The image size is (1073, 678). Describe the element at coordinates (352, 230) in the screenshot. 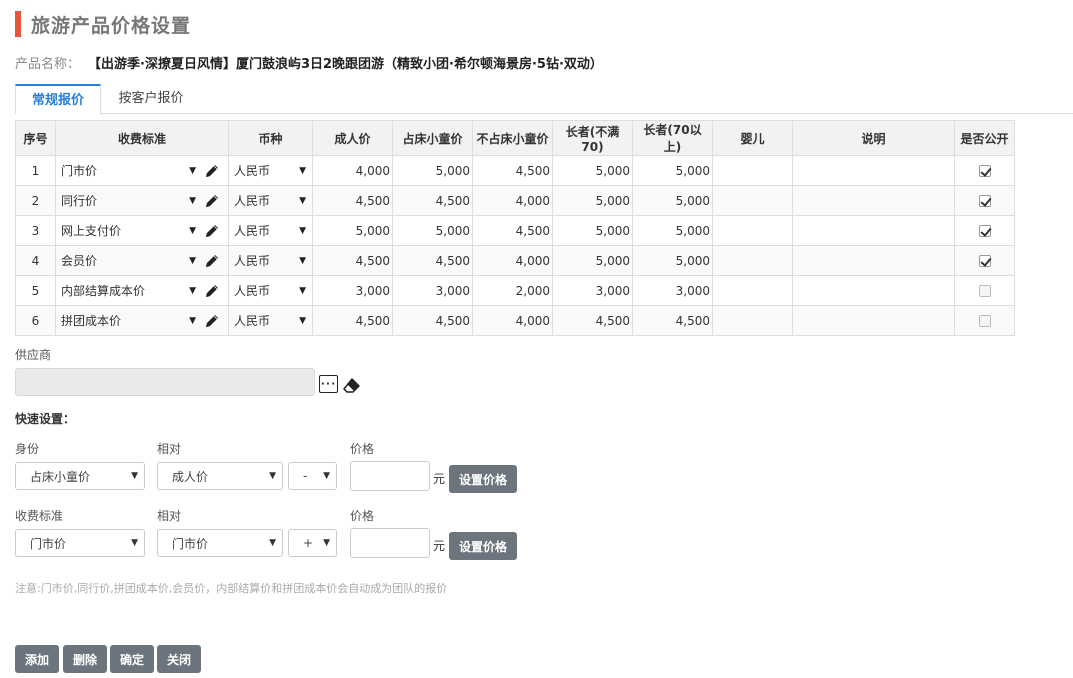

I see `adult-price: 5,000` at that location.